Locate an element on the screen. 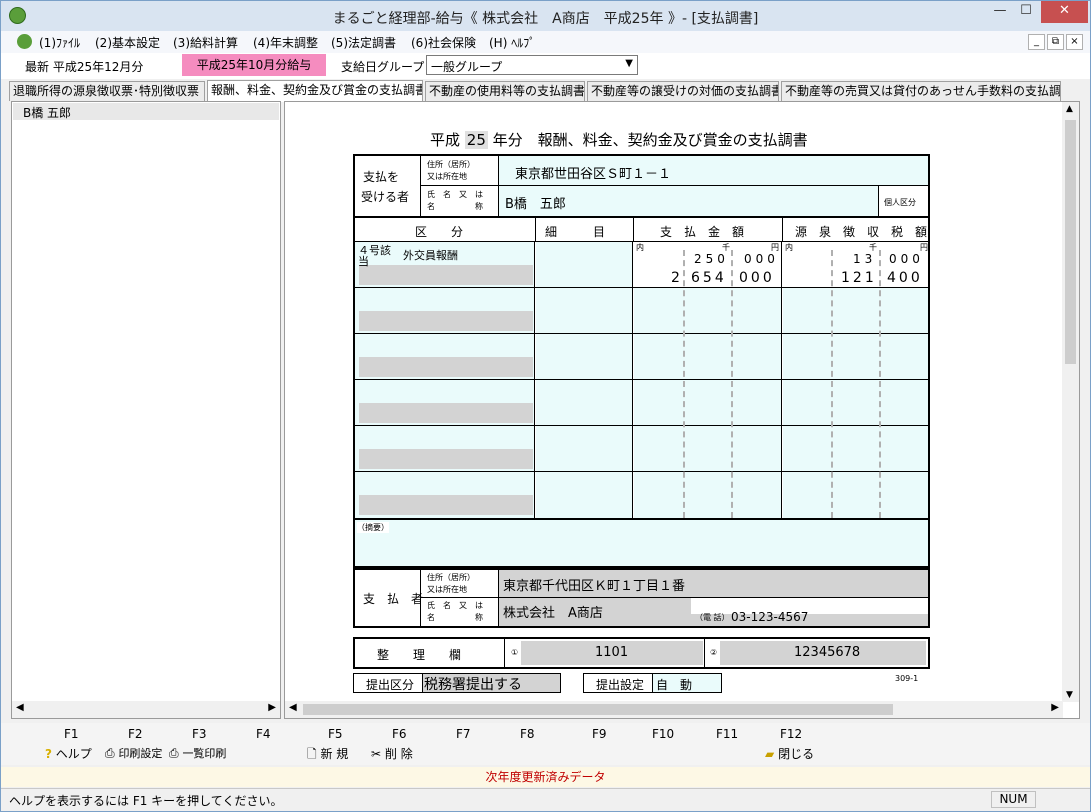  summary-field: （摘要） is located at coordinates (641, 542).